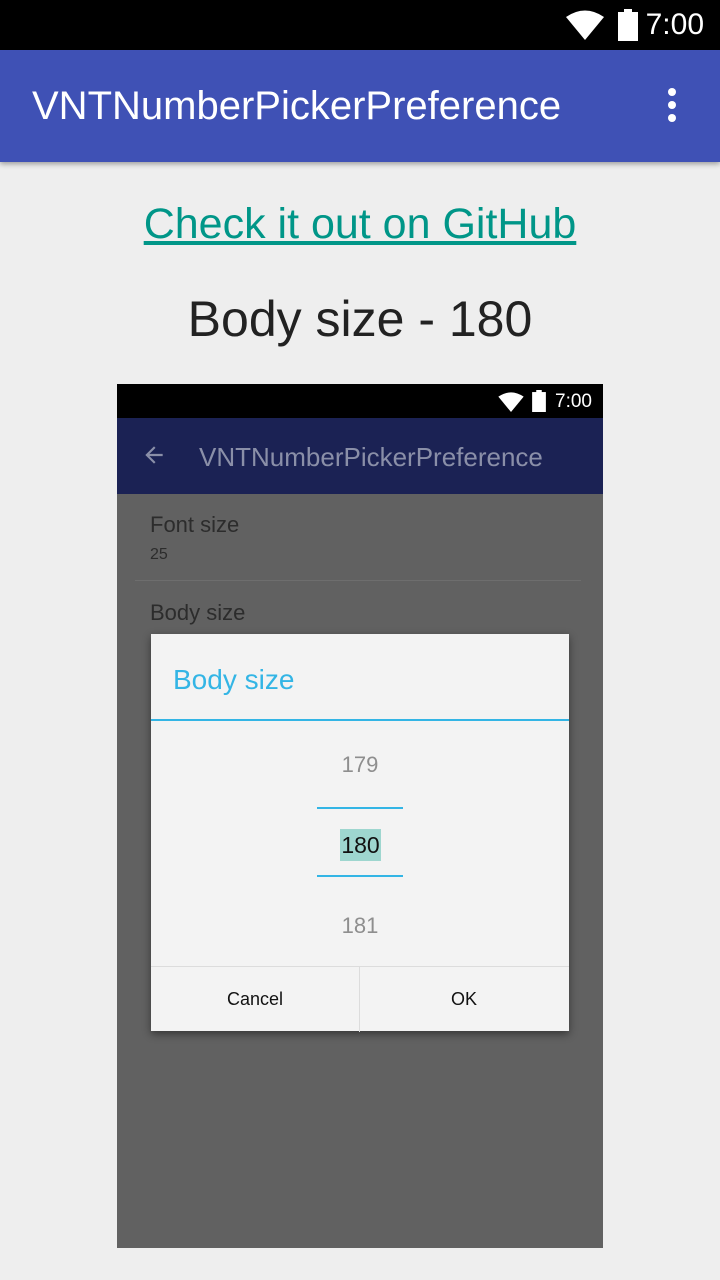 This screenshot has width=720, height=1280. What do you see at coordinates (360, 876) in the screenshot?
I see `picker-selection-line-bottom` at bounding box center [360, 876].